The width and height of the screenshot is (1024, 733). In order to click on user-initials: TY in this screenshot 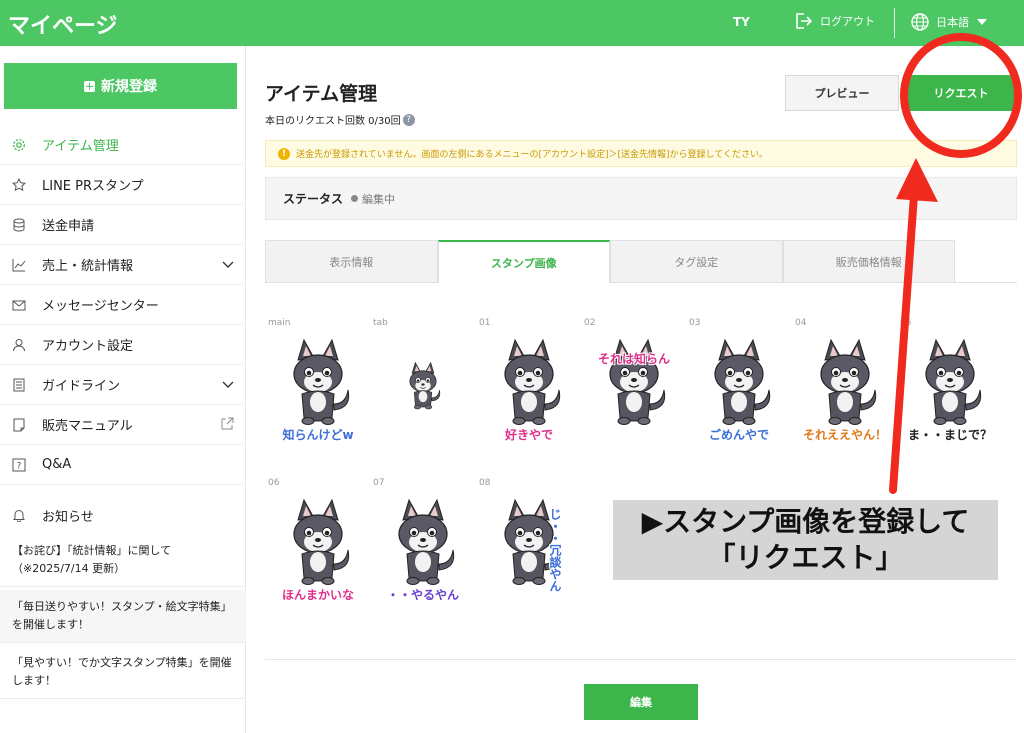, I will do `click(741, 22)`.